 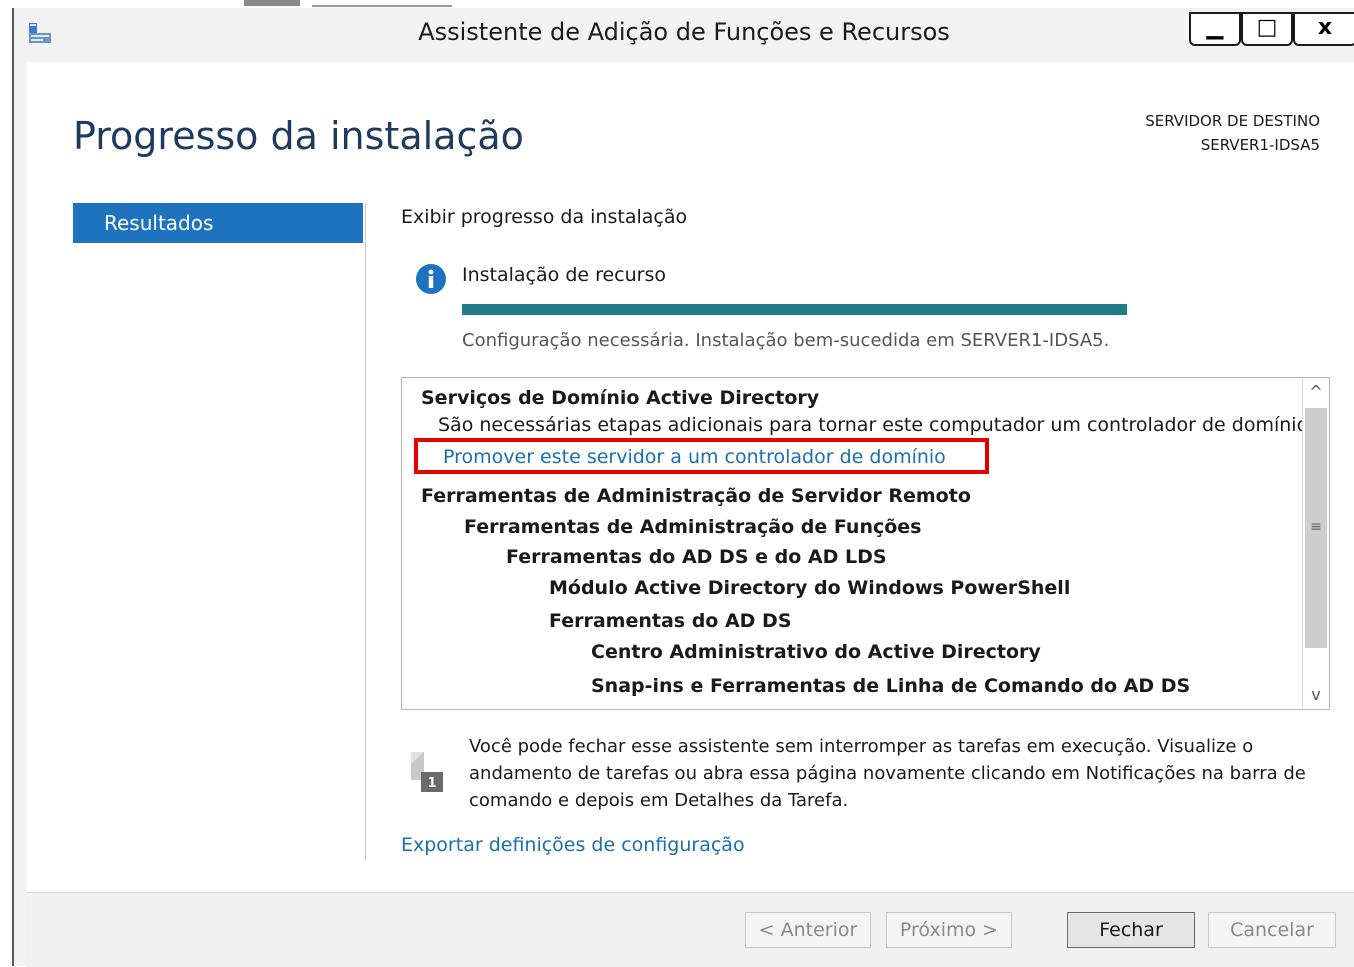 What do you see at coordinates (620, 398) in the screenshot?
I see `result-ad-ds: Serviços de Domínio Active Directory` at bounding box center [620, 398].